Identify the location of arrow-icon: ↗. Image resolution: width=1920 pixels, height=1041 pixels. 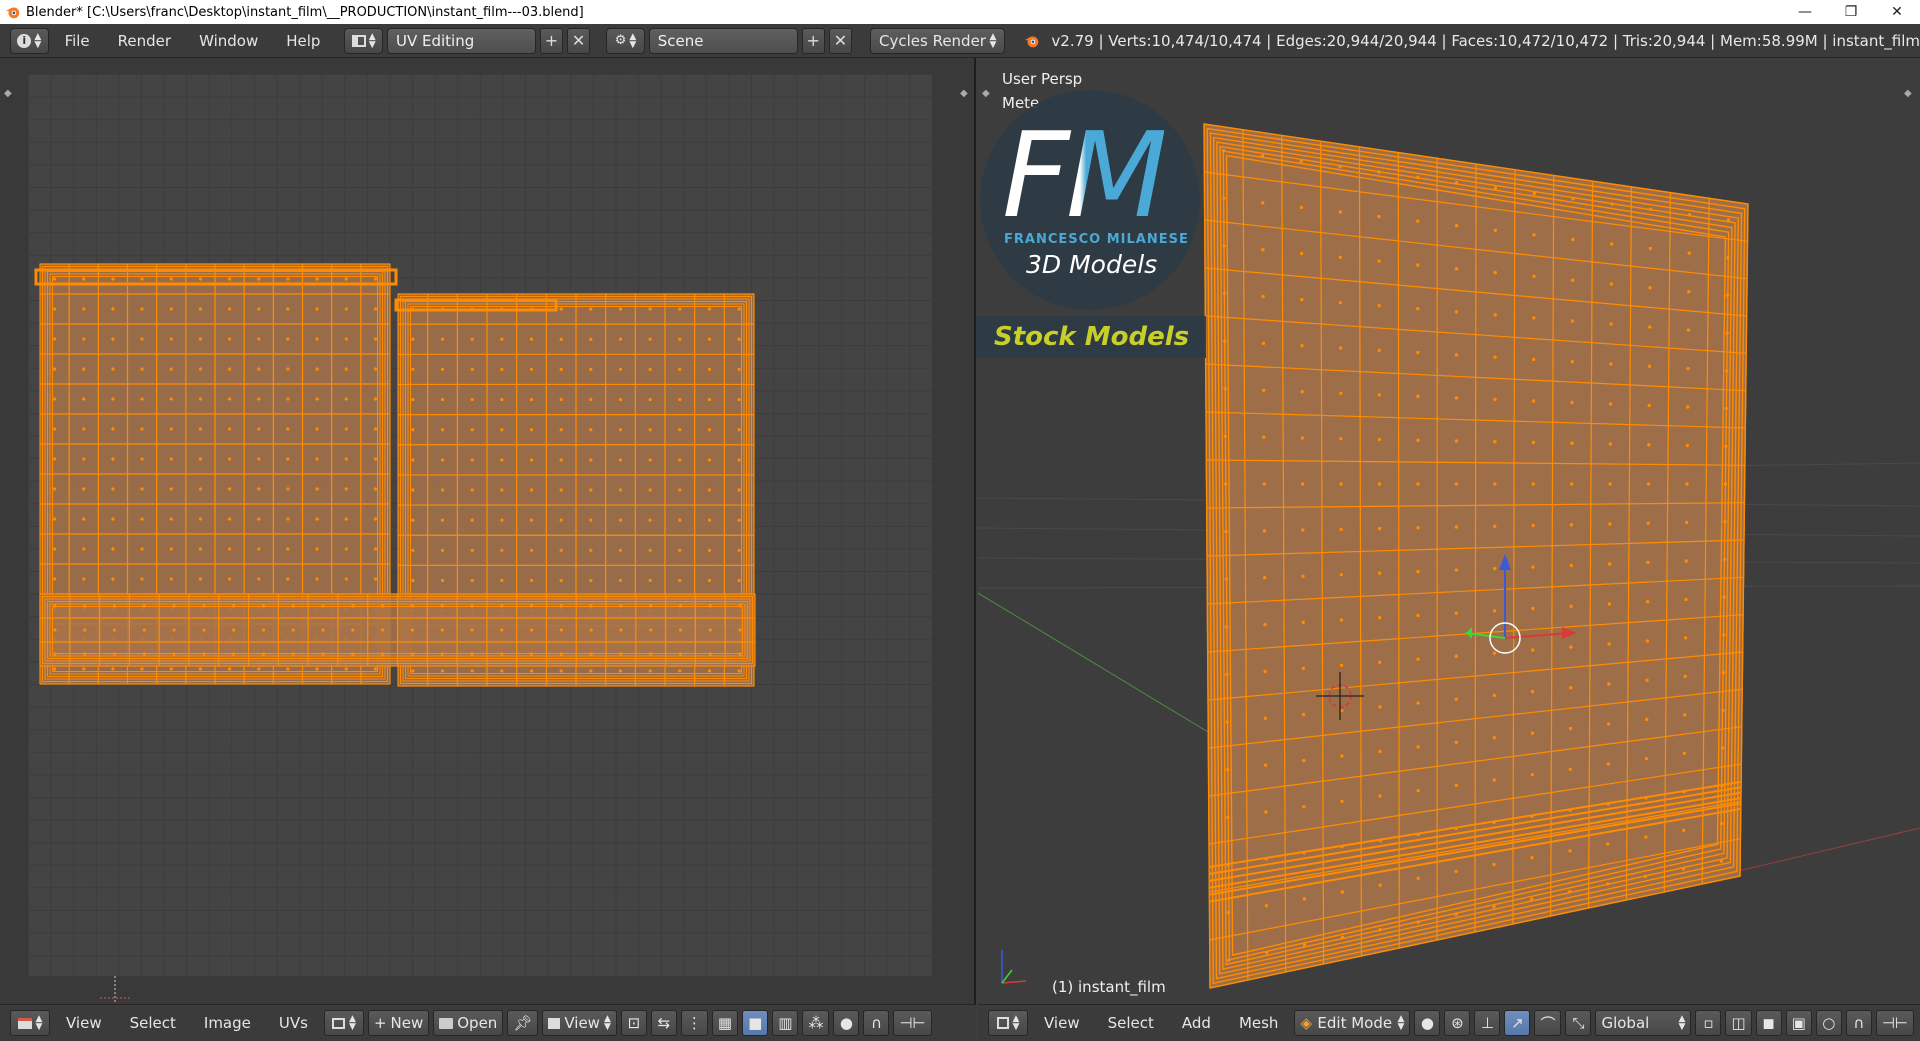
(1517, 1023).